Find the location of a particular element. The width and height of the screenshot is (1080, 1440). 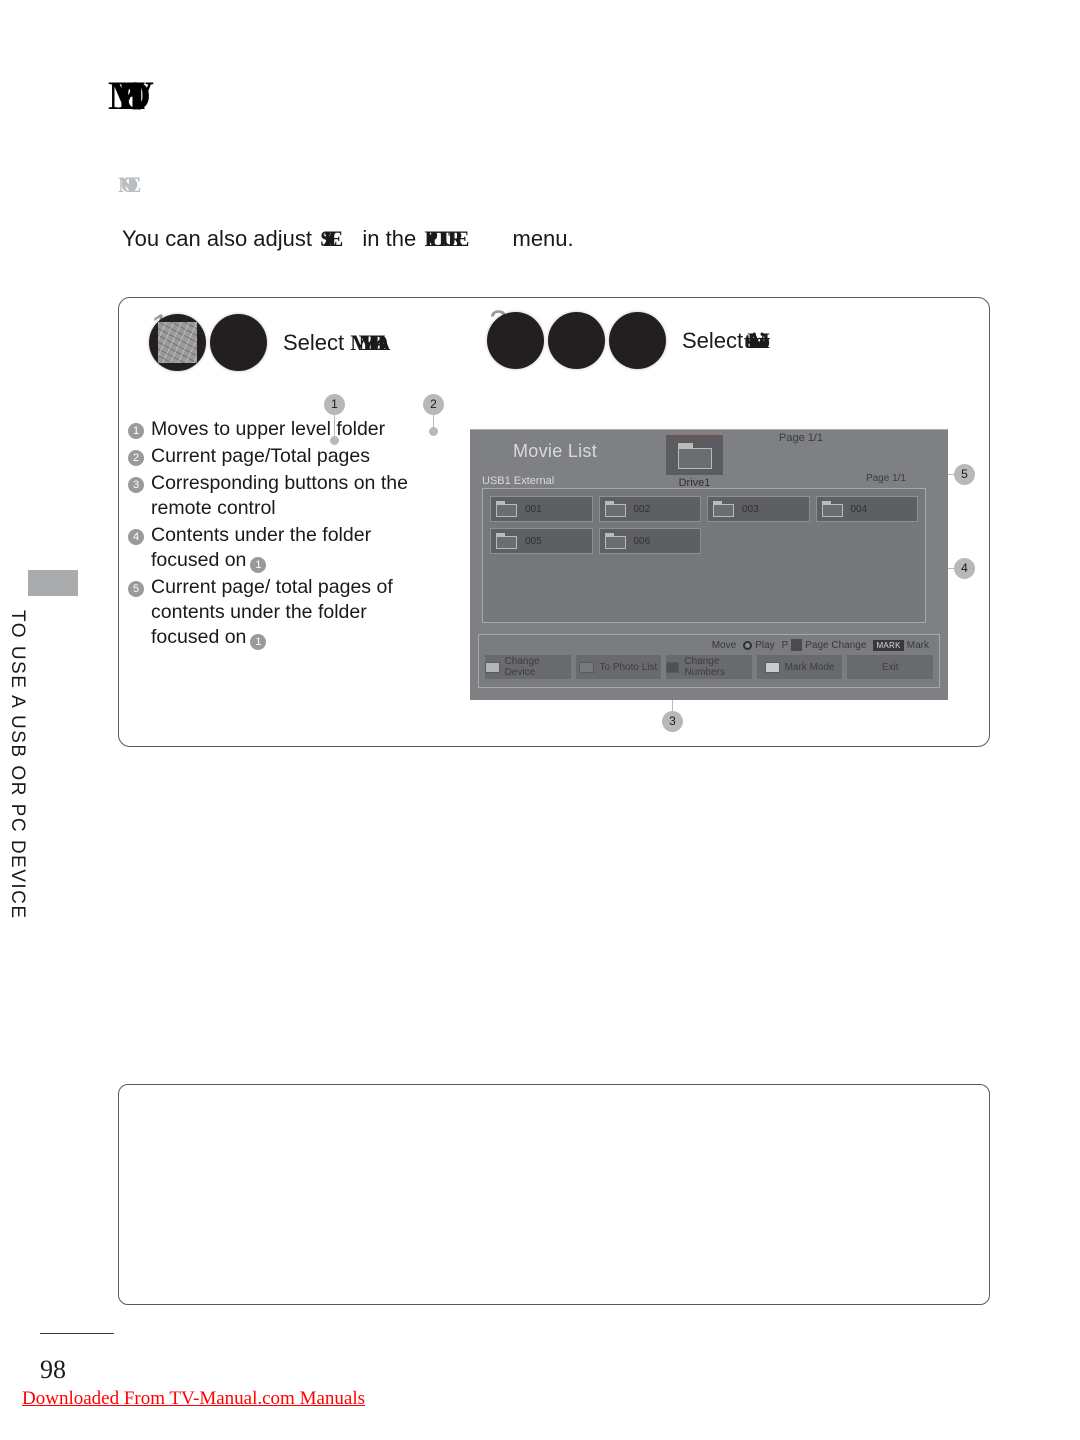

tv-file-grid-wrap: 001 002 003 004 005 006 is located at coordinates (704, 555).